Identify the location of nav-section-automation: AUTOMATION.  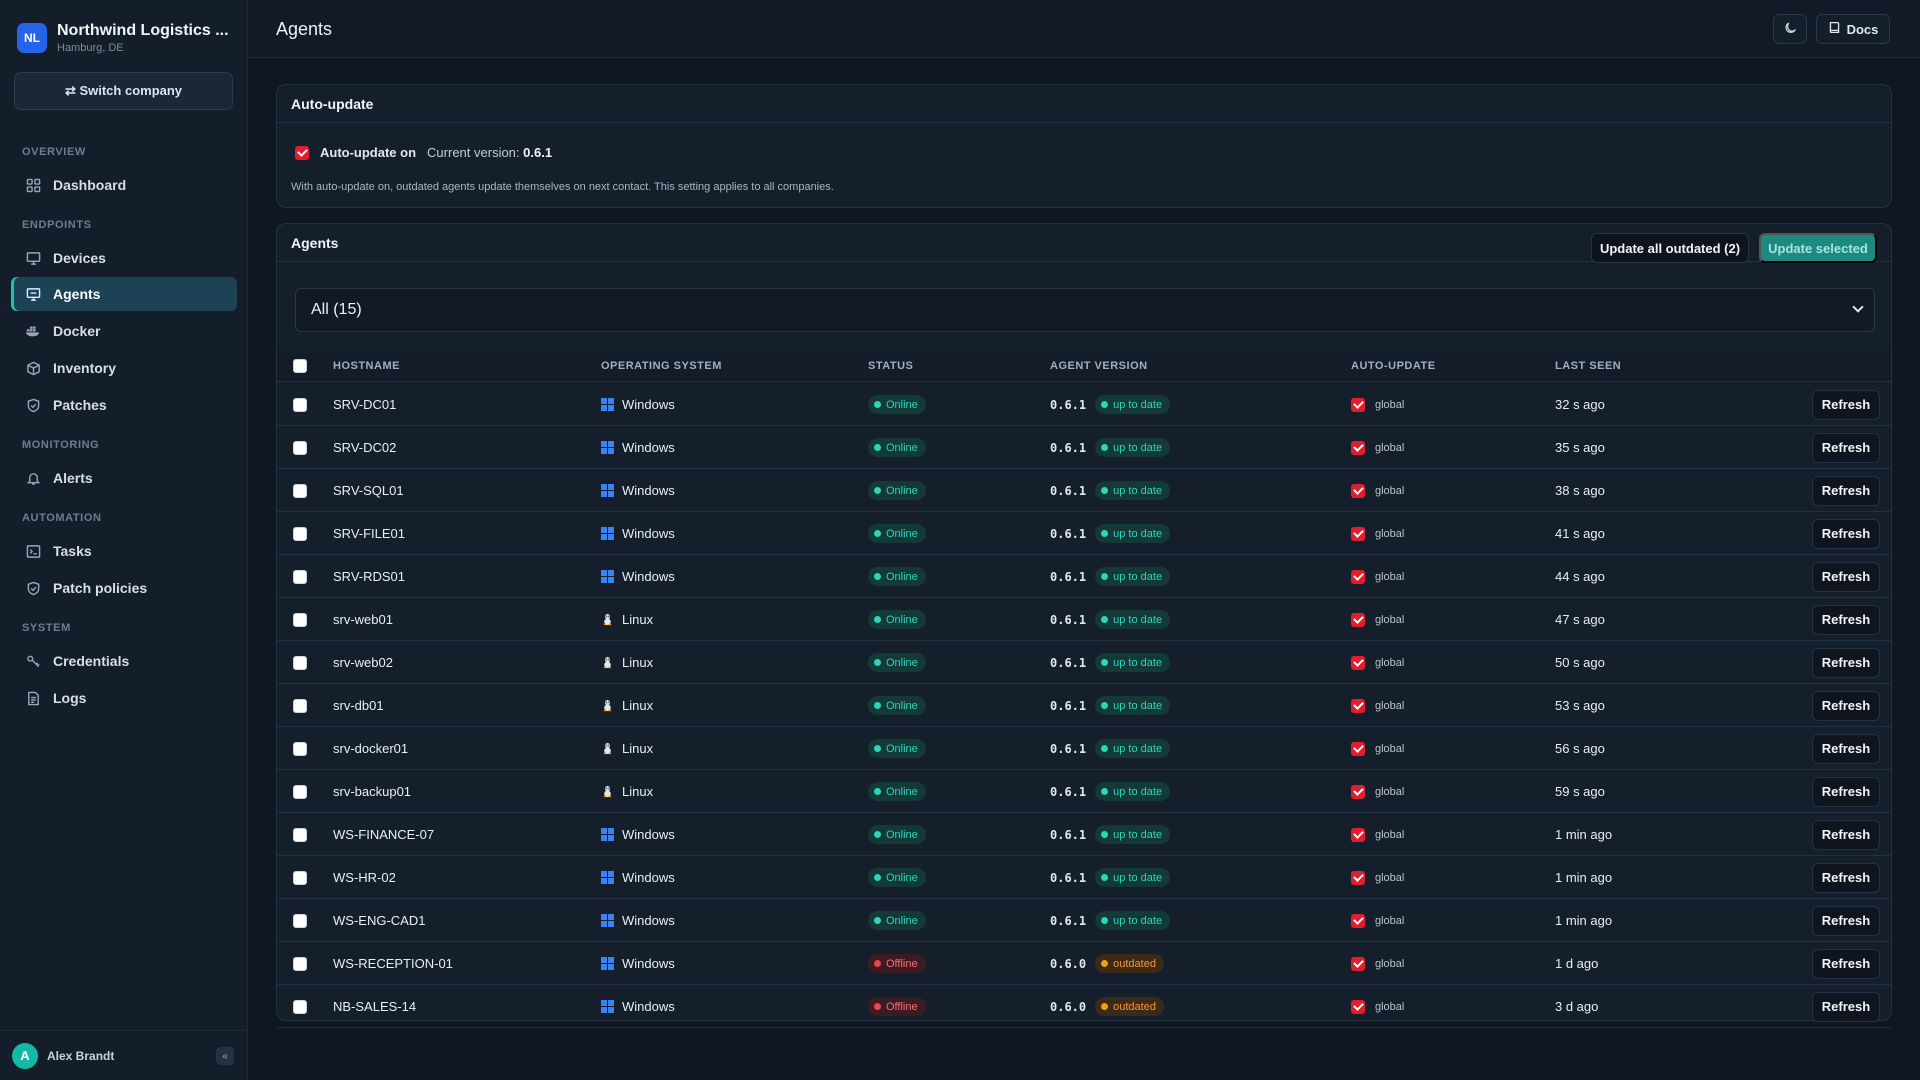
(62, 518).